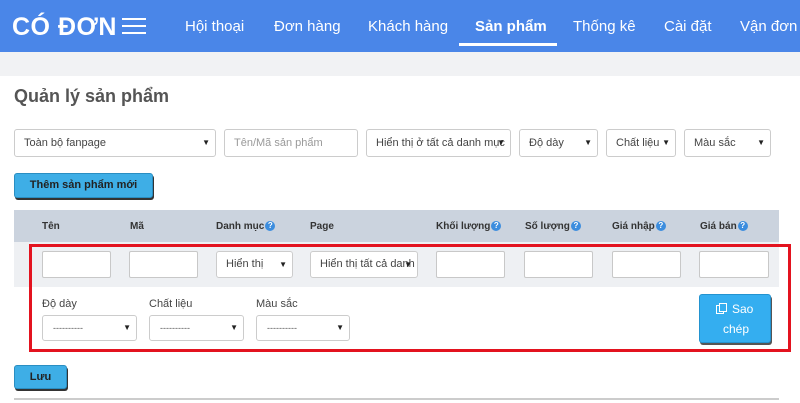 This screenshot has height=403, width=800. I want to click on thickness-filter-select: Độ dày ▼, so click(558, 143).